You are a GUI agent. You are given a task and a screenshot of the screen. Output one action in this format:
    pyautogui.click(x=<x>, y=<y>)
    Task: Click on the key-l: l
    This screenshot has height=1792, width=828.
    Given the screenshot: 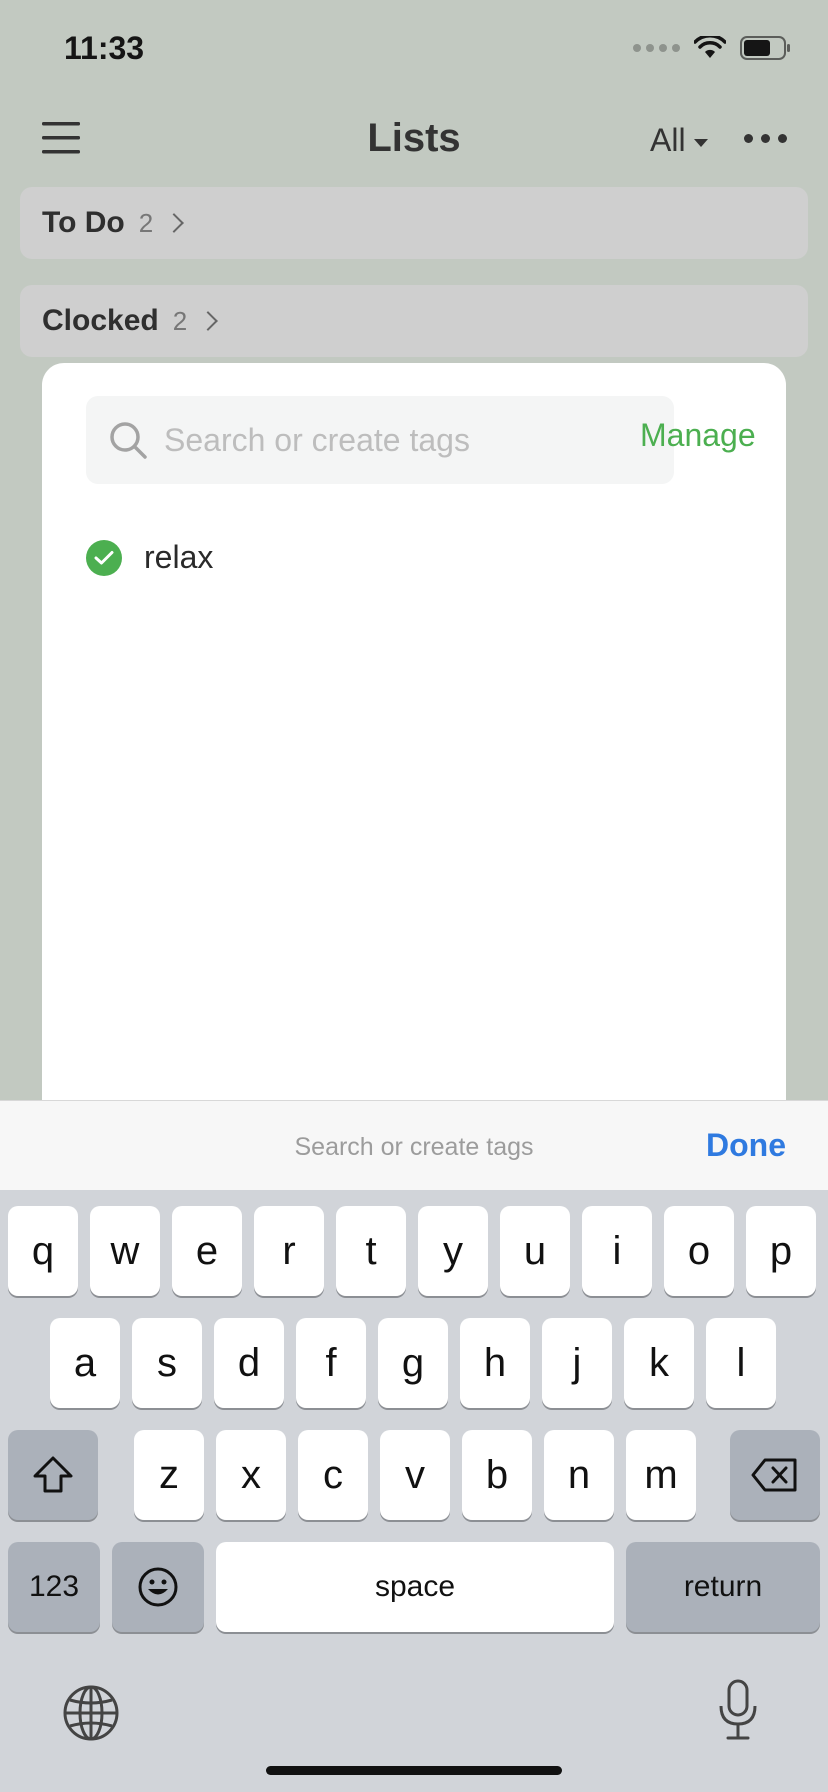 What is the action you would take?
    pyautogui.click(x=741, y=1363)
    